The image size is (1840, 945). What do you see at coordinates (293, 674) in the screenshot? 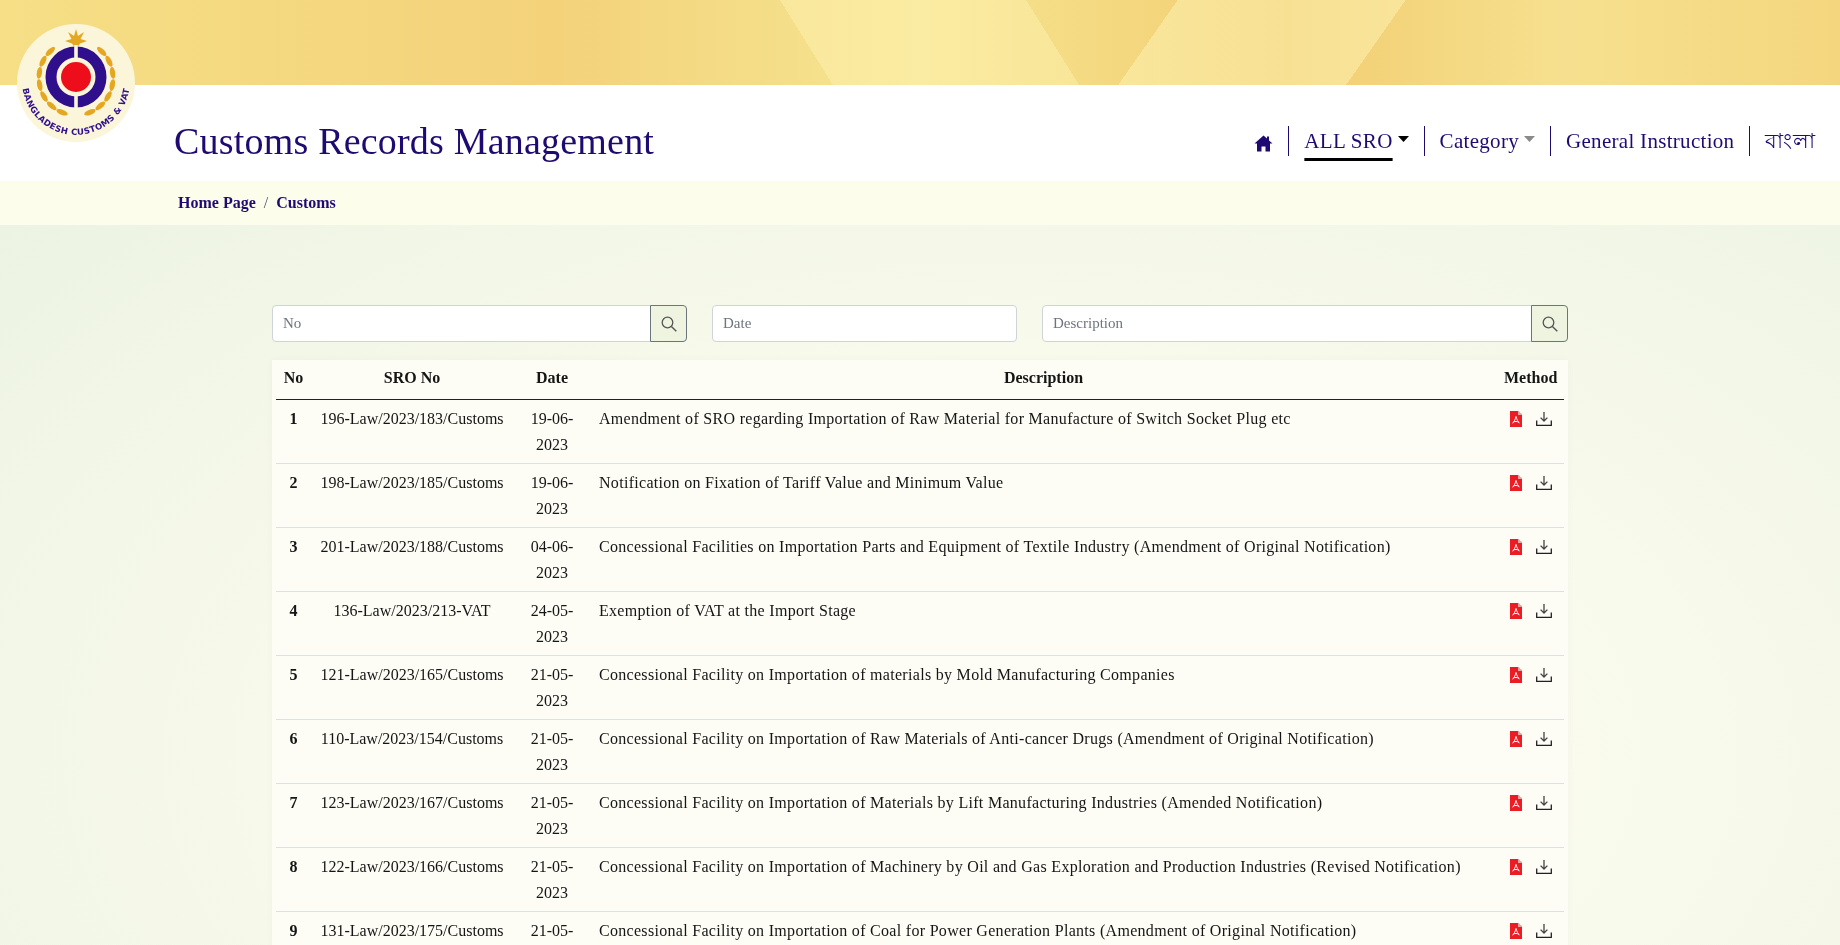
I see `row-number: 5` at bounding box center [293, 674].